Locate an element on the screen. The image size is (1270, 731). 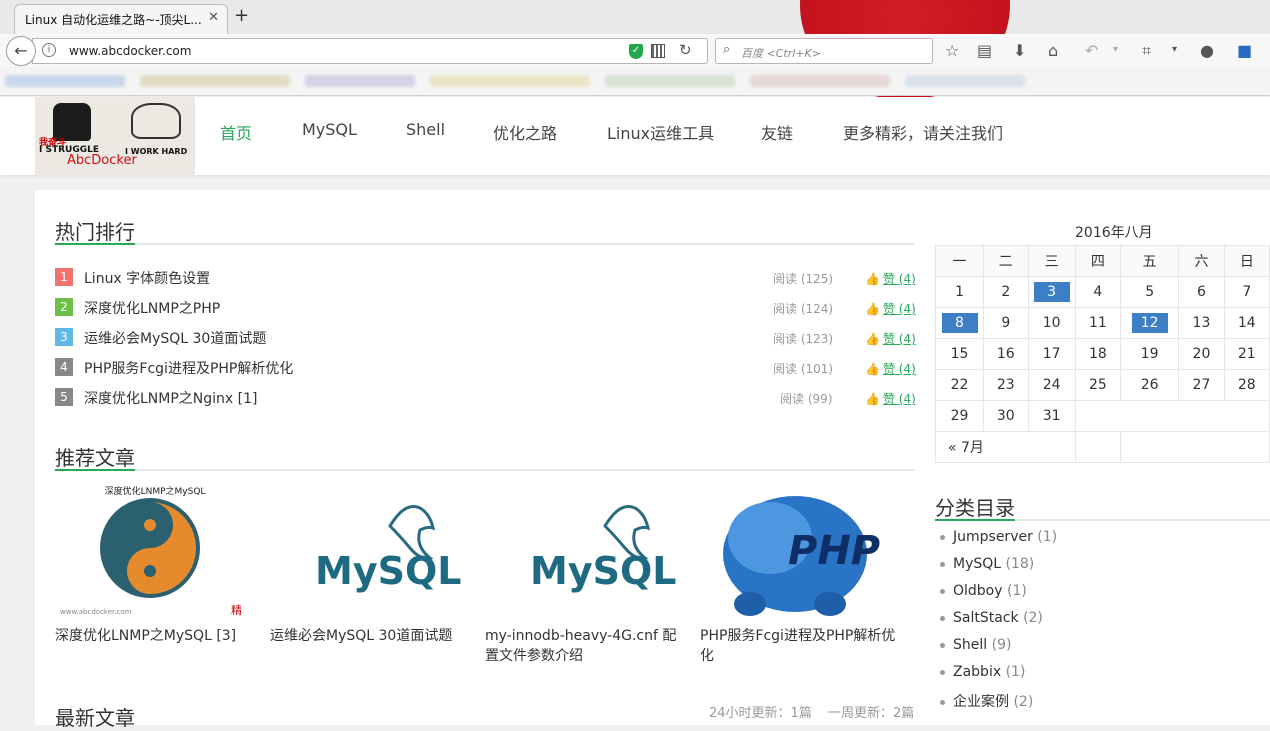
qr-code-icon is located at coordinates (658, 51).